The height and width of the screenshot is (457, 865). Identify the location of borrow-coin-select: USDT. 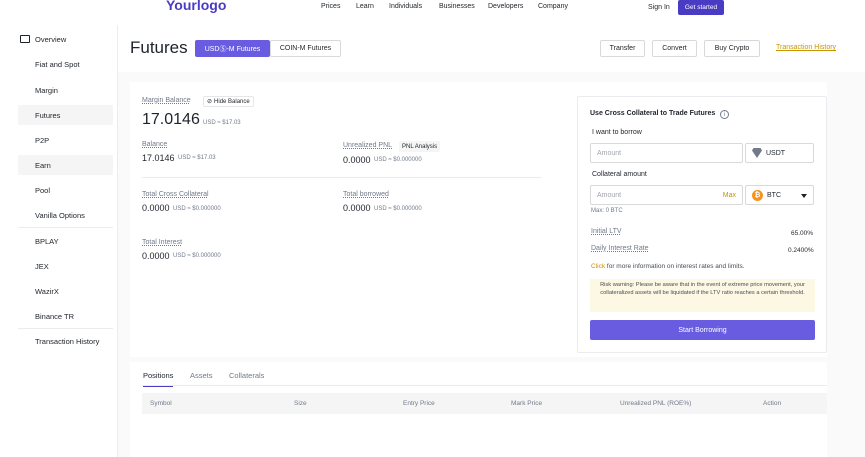
(779, 153).